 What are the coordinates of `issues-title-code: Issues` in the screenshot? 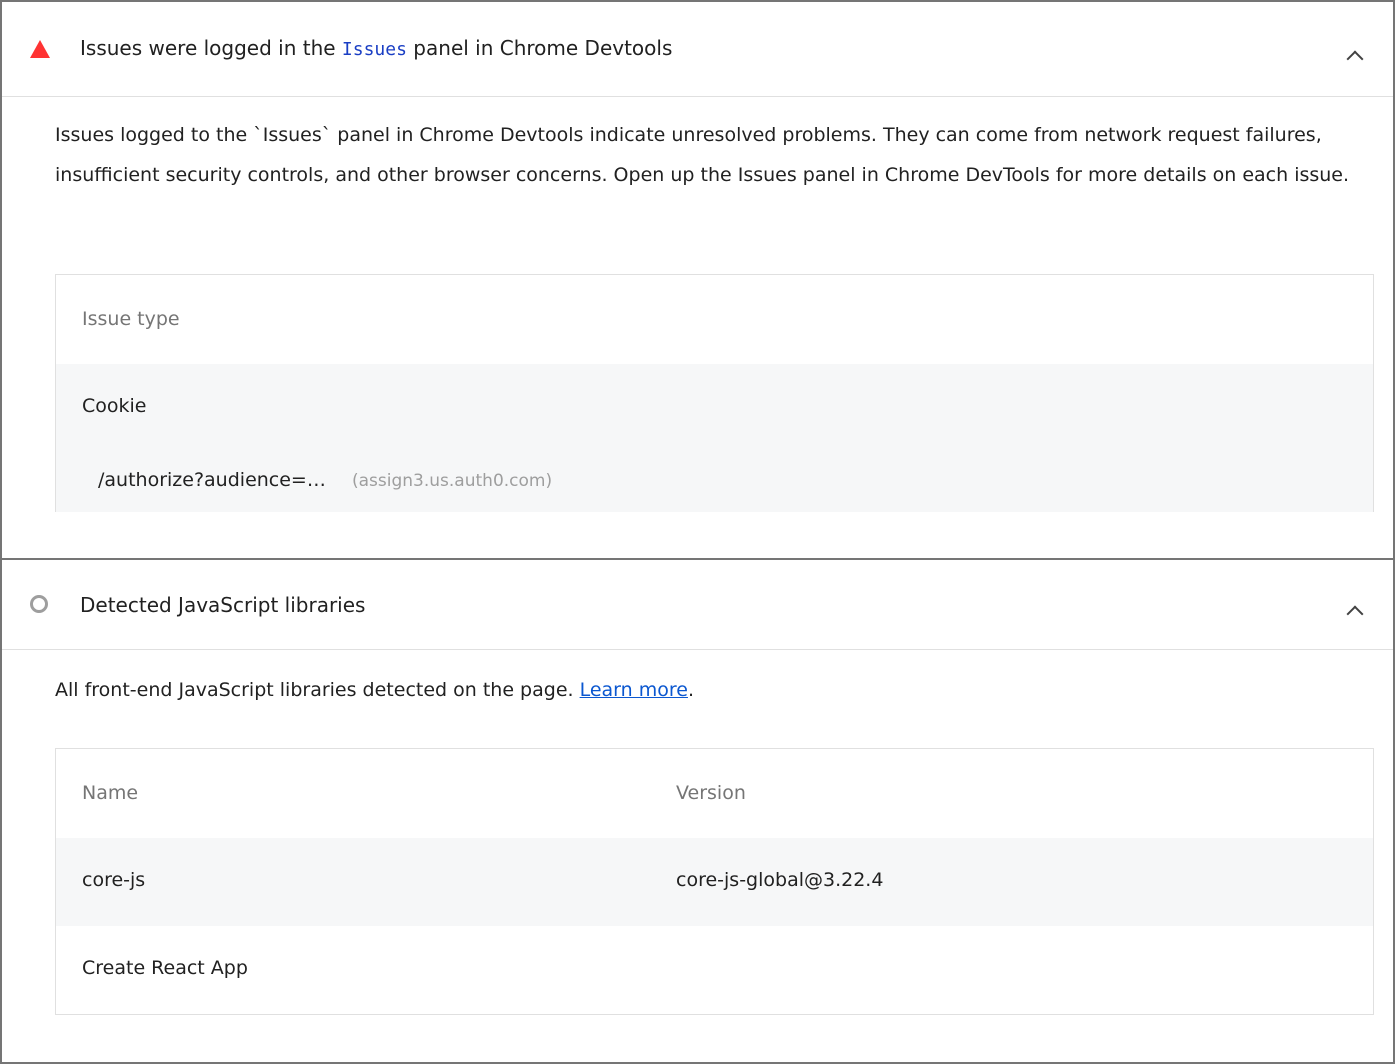 It's located at (374, 49).